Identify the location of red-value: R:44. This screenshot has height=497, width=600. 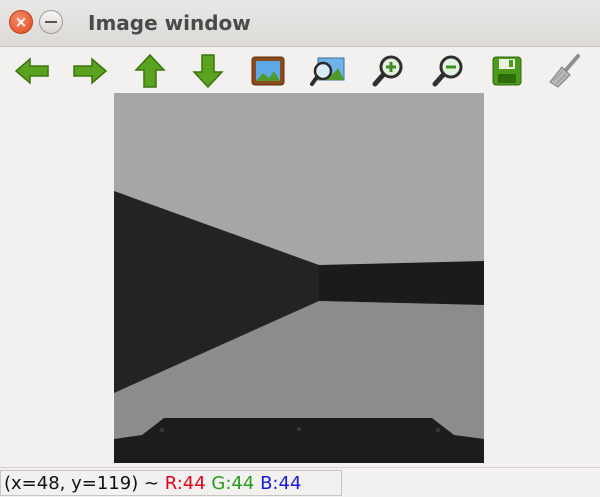
(185, 483).